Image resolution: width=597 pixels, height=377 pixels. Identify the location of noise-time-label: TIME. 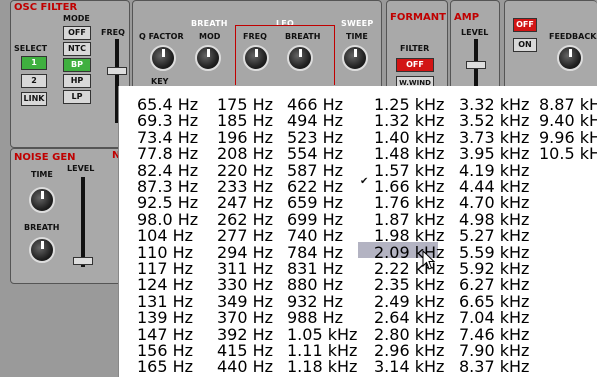
(42, 174).